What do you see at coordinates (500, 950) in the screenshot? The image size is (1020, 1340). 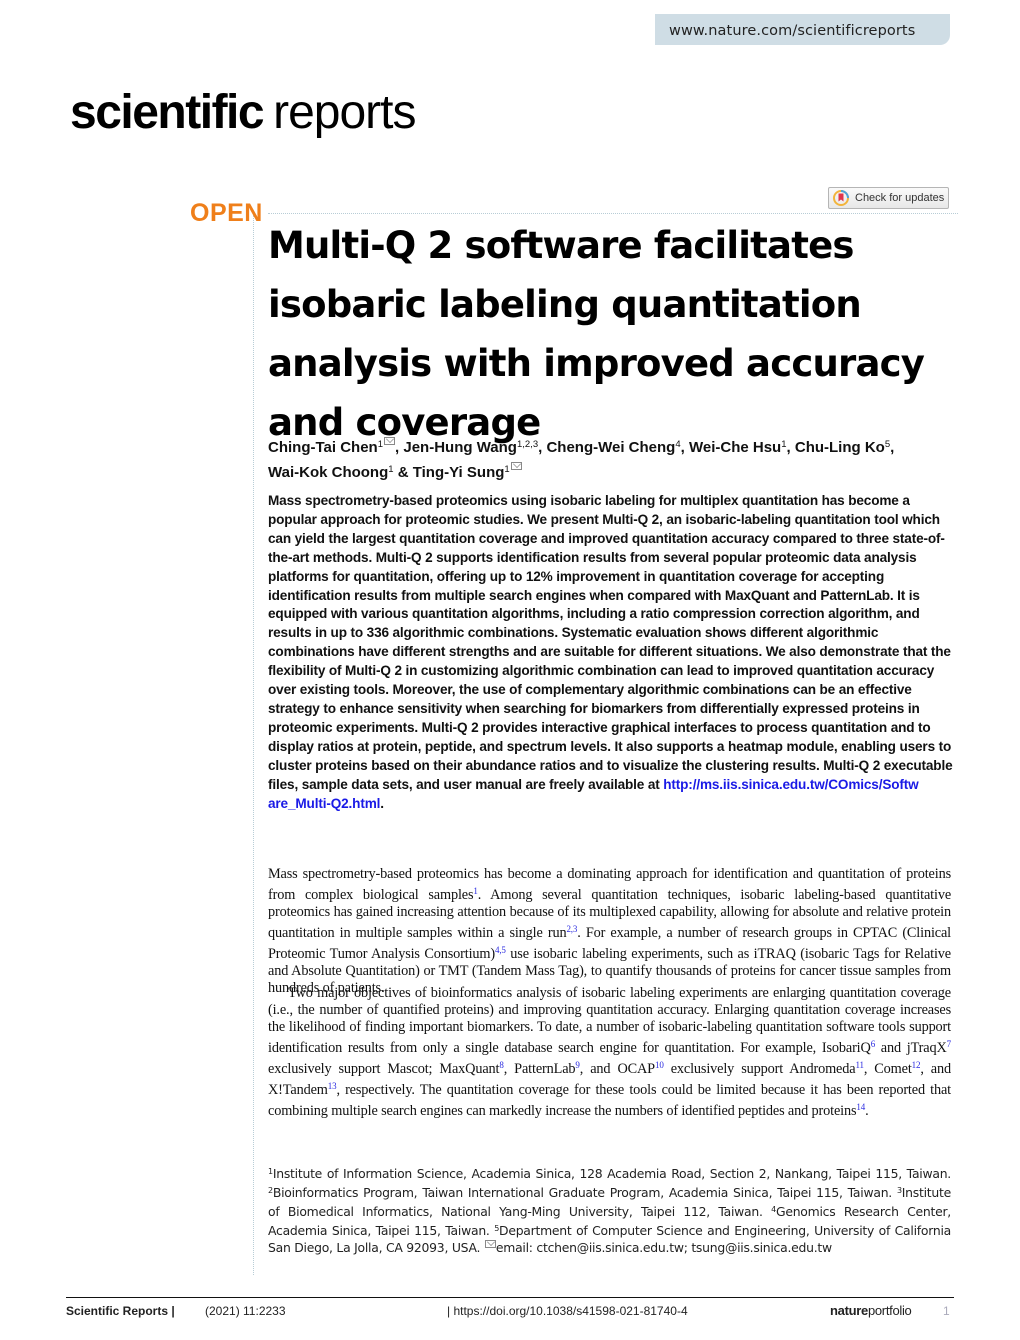 I see `citation-link: 4,5` at bounding box center [500, 950].